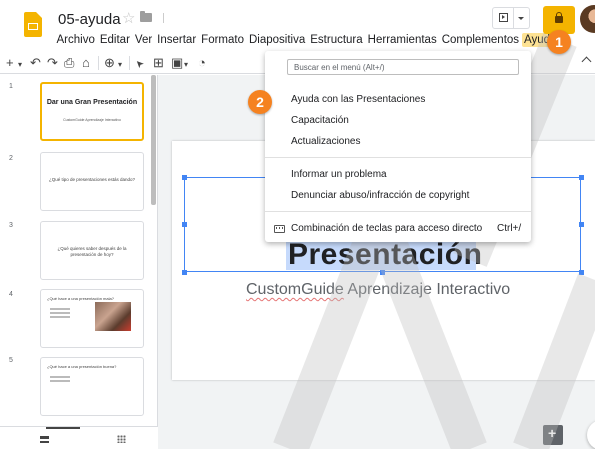  What do you see at coordinates (325, 142) in the screenshot?
I see `menu-item-actualizaciones: Actualizaciones` at bounding box center [325, 142].